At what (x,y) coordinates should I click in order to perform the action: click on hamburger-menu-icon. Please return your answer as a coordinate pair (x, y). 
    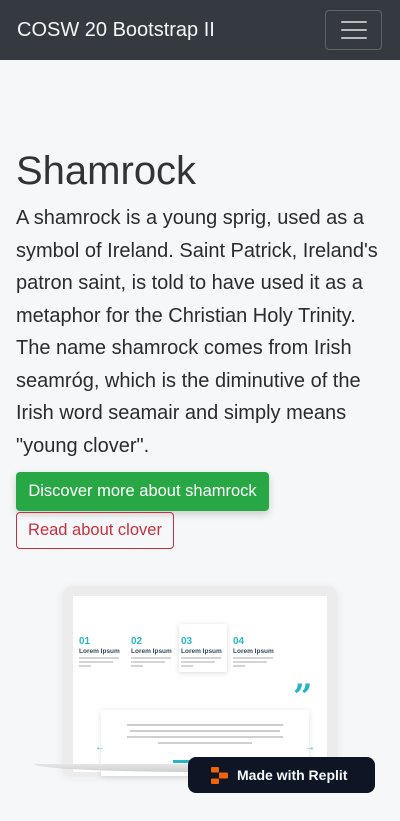
    Looking at the image, I should click on (353, 30).